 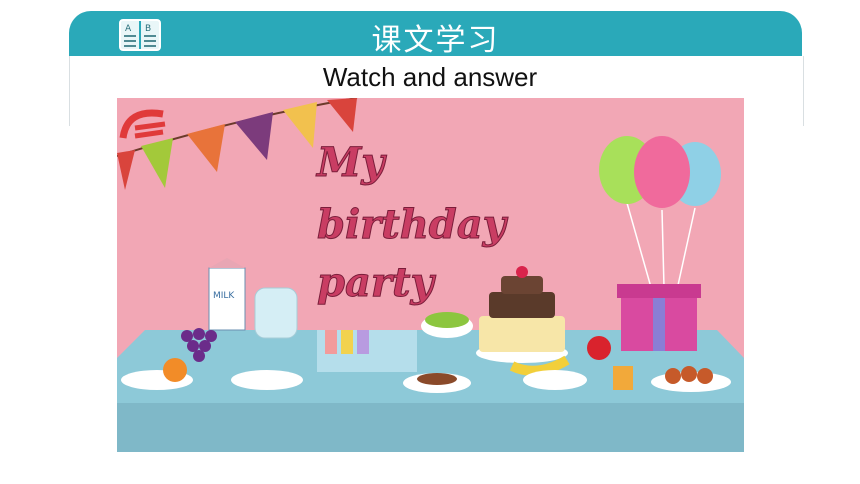 What do you see at coordinates (435, 40) in the screenshot?
I see `page-title: 课文学习` at bounding box center [435, 40].